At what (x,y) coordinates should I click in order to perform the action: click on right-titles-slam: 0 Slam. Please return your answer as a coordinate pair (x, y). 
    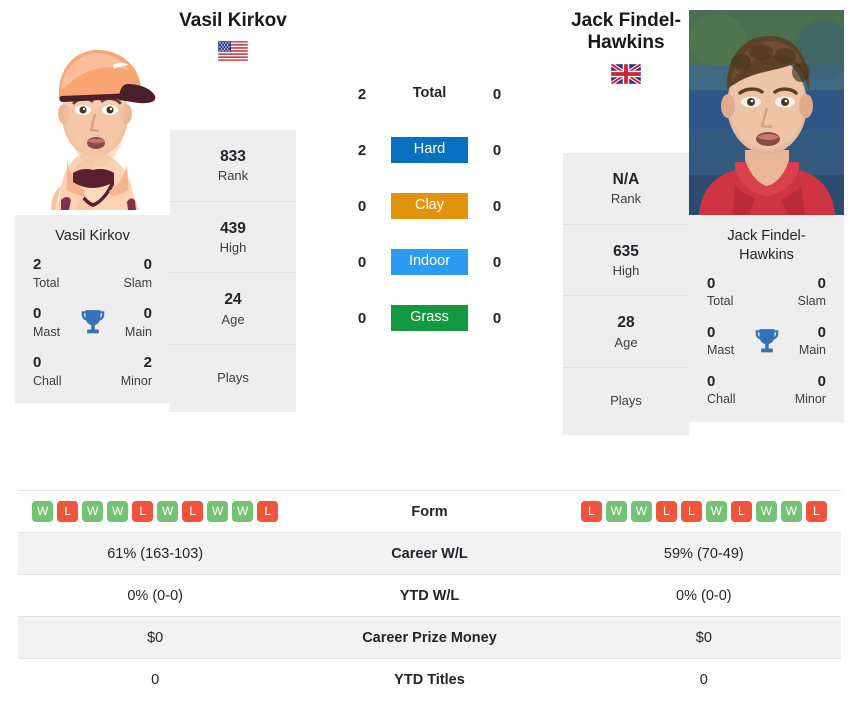
    Looking at the image, I should click on (802, 292).